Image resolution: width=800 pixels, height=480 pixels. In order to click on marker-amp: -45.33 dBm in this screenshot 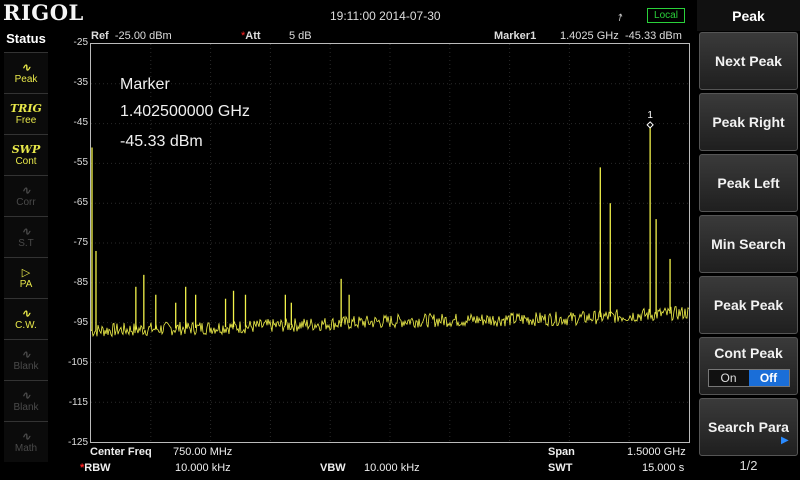, I will do `click(653, 36)`.